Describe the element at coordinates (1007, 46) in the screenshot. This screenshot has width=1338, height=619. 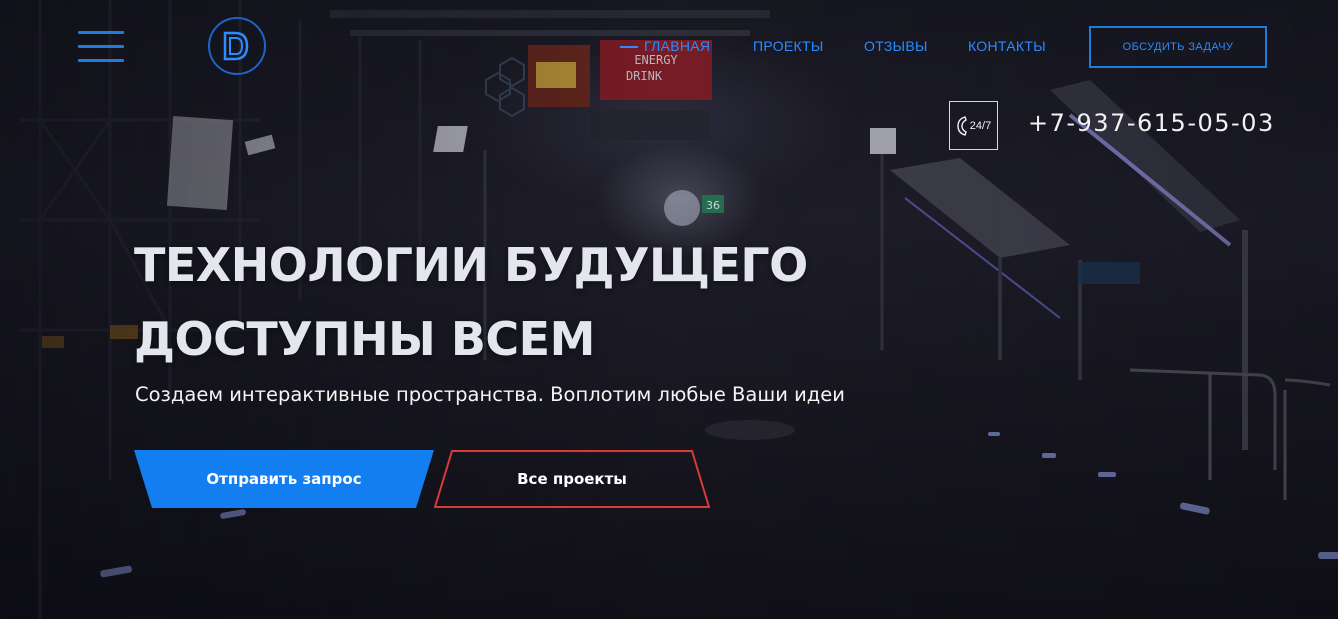
I see `nav-link-contacts: КОНТАКТЫ` at that location.